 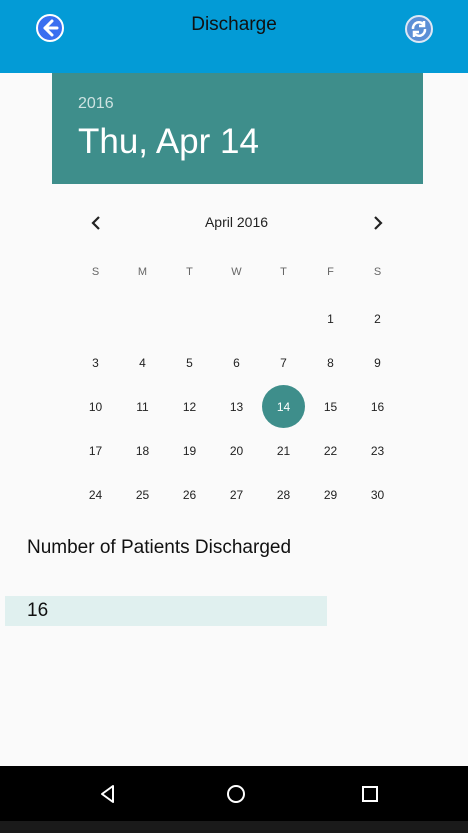 What do you see at coordinates (234, 36) in the screenshot?
I see `app-bar: Discharge` at bounding box center [234, 36].